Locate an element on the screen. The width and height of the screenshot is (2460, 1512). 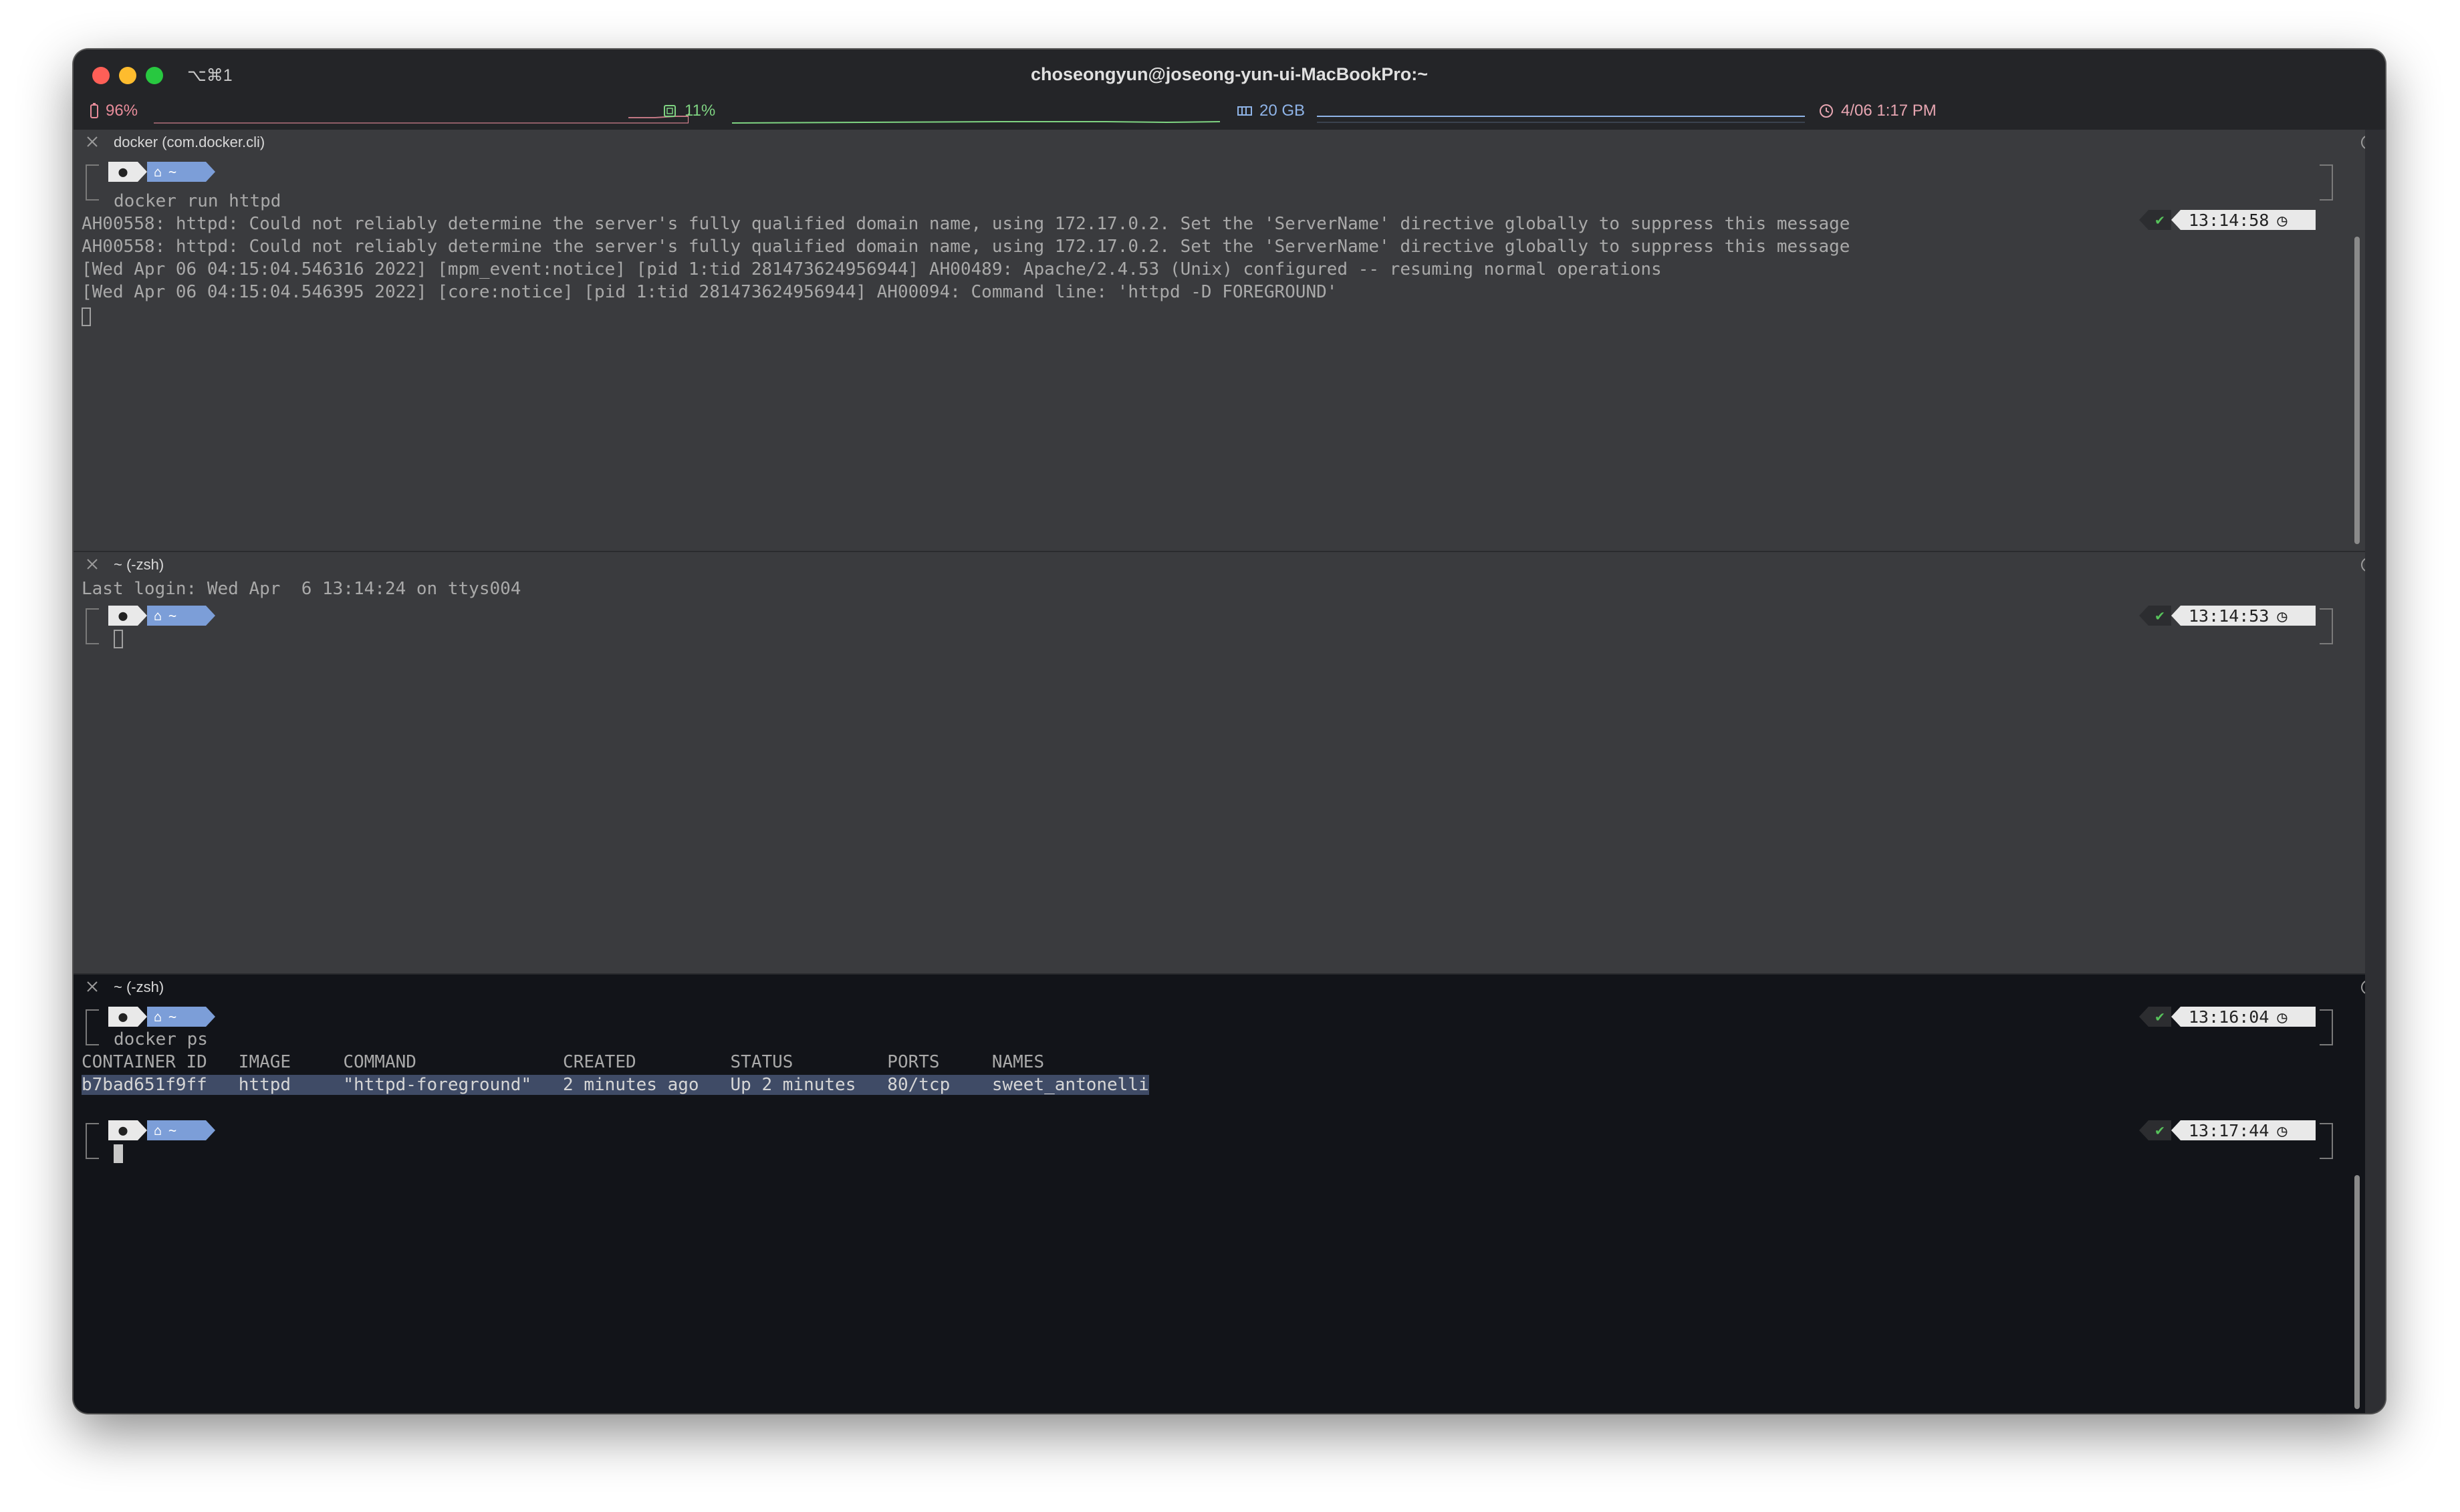
battery-status: 96% is located at coordinates (114, 111).